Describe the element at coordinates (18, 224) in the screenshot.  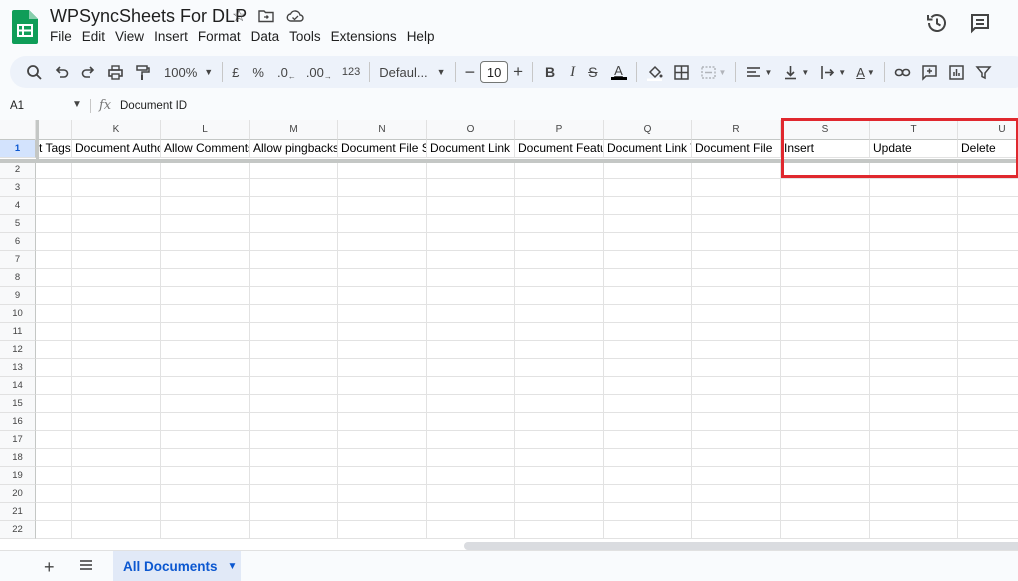
I see `row-header: 5` at that location.